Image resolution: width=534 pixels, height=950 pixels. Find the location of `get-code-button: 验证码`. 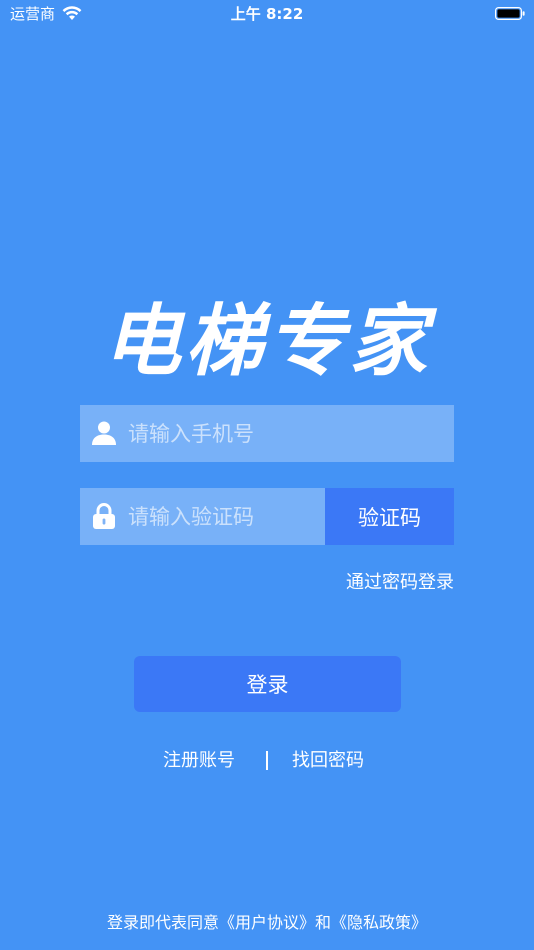

get-code-button: 验证码 is located at coordinates (389, 516).